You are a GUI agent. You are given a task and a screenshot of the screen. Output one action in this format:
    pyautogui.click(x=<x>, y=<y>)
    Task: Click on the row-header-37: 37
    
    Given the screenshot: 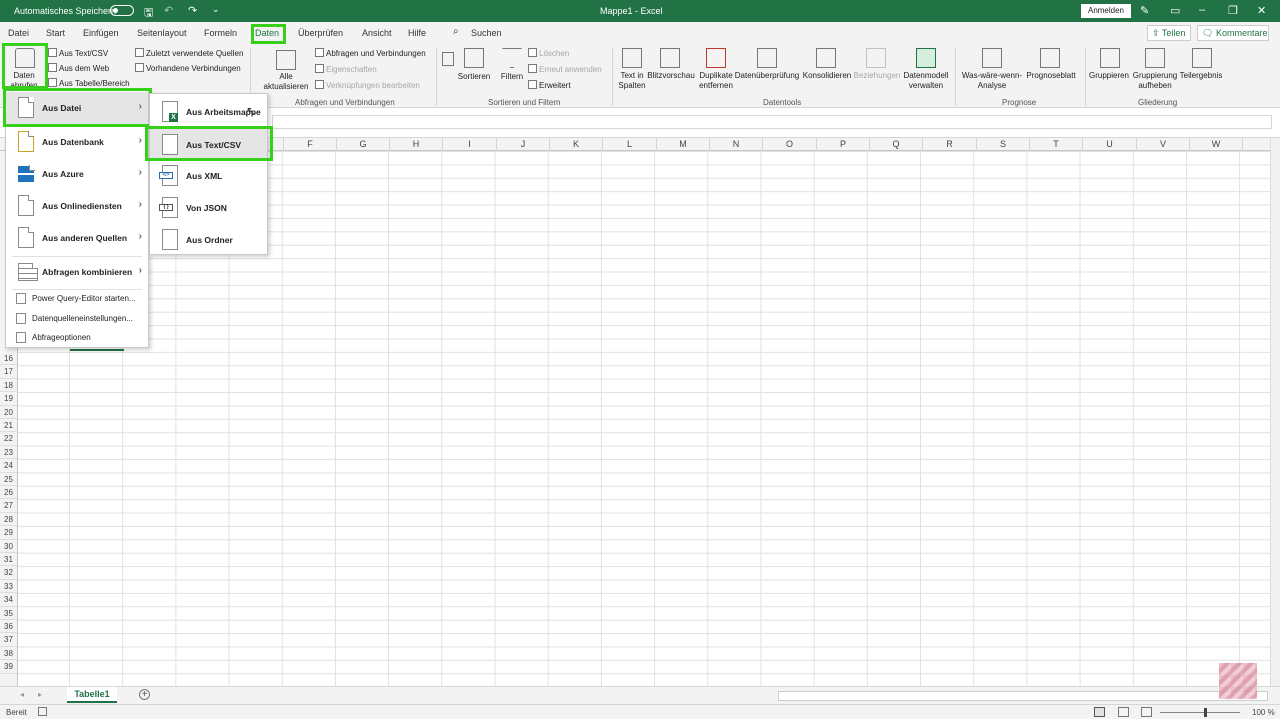 What is the action you would take?
    pyautogui.click(x=8, y=640)
    